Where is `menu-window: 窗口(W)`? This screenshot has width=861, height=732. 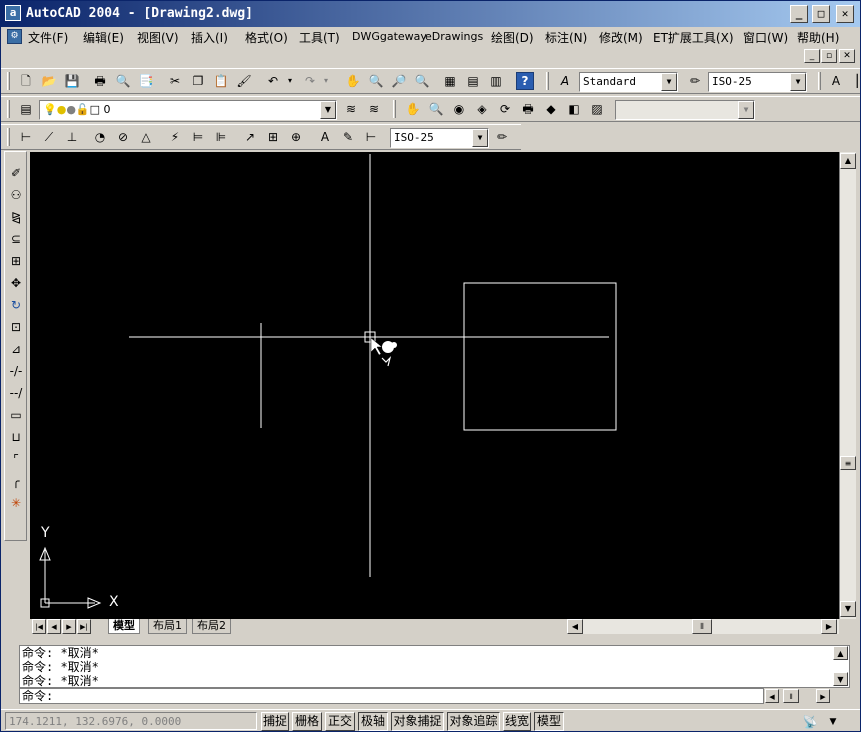 menu-window: 窗口(W) is located at coordinates (765, 37).